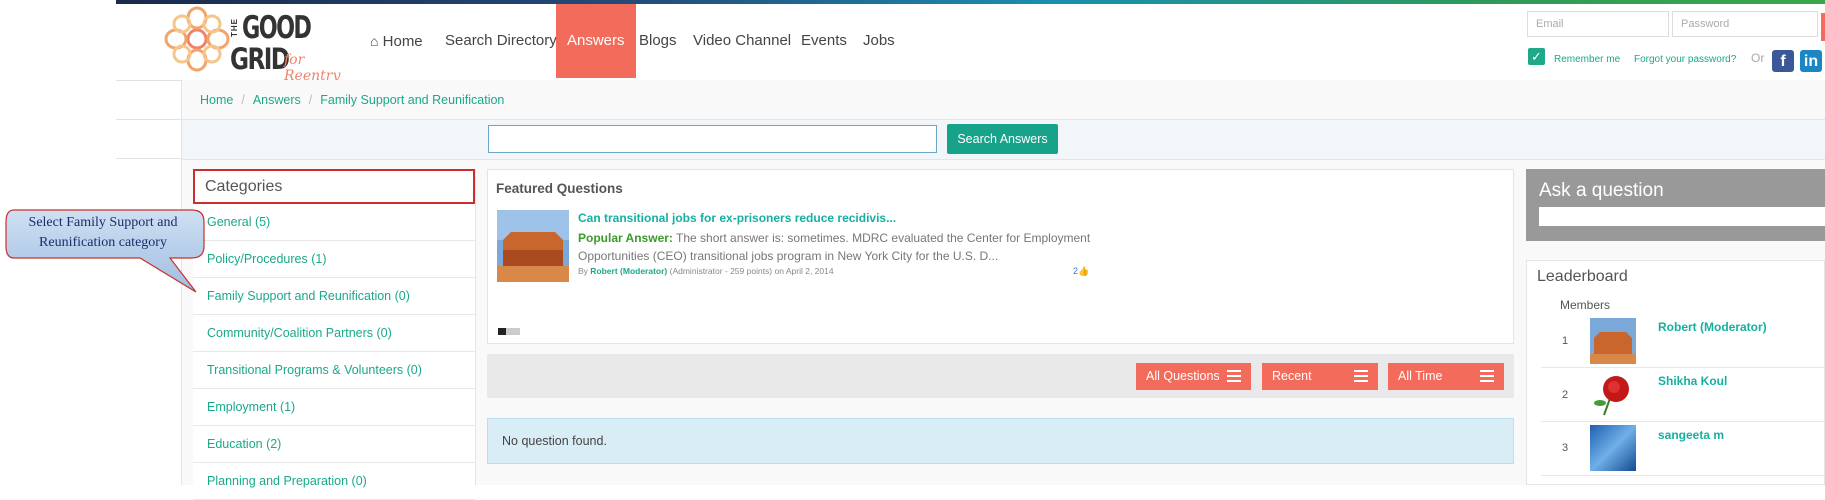  What do you see at coordinates (334, 370) in the screenshot?
I see `category-transitional-programs: Transitional Programs & Volunteers (0)` at bounding box center [334, 370].